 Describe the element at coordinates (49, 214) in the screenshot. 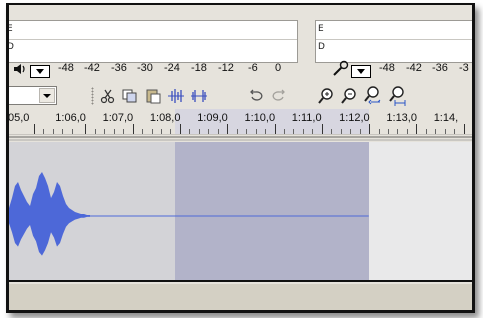

I see `waveform-burst` at that location.